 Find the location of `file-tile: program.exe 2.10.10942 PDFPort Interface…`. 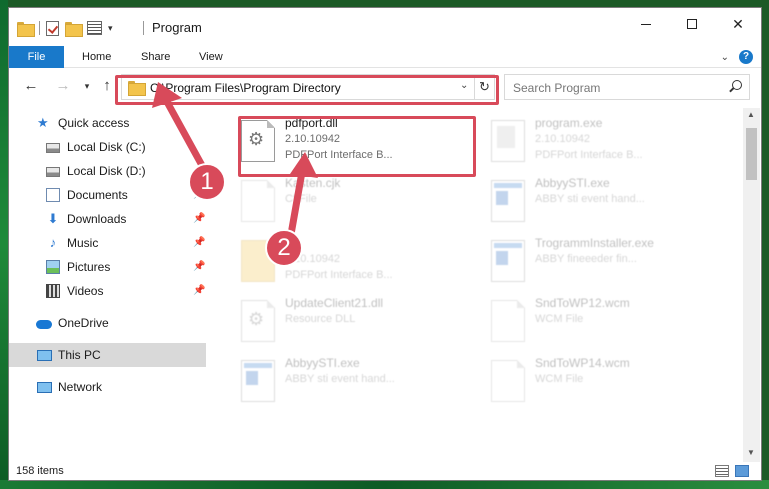

file-tile: program.exe 2.10.10942 PDFPort Interface… is located at coordinates (606, 142).